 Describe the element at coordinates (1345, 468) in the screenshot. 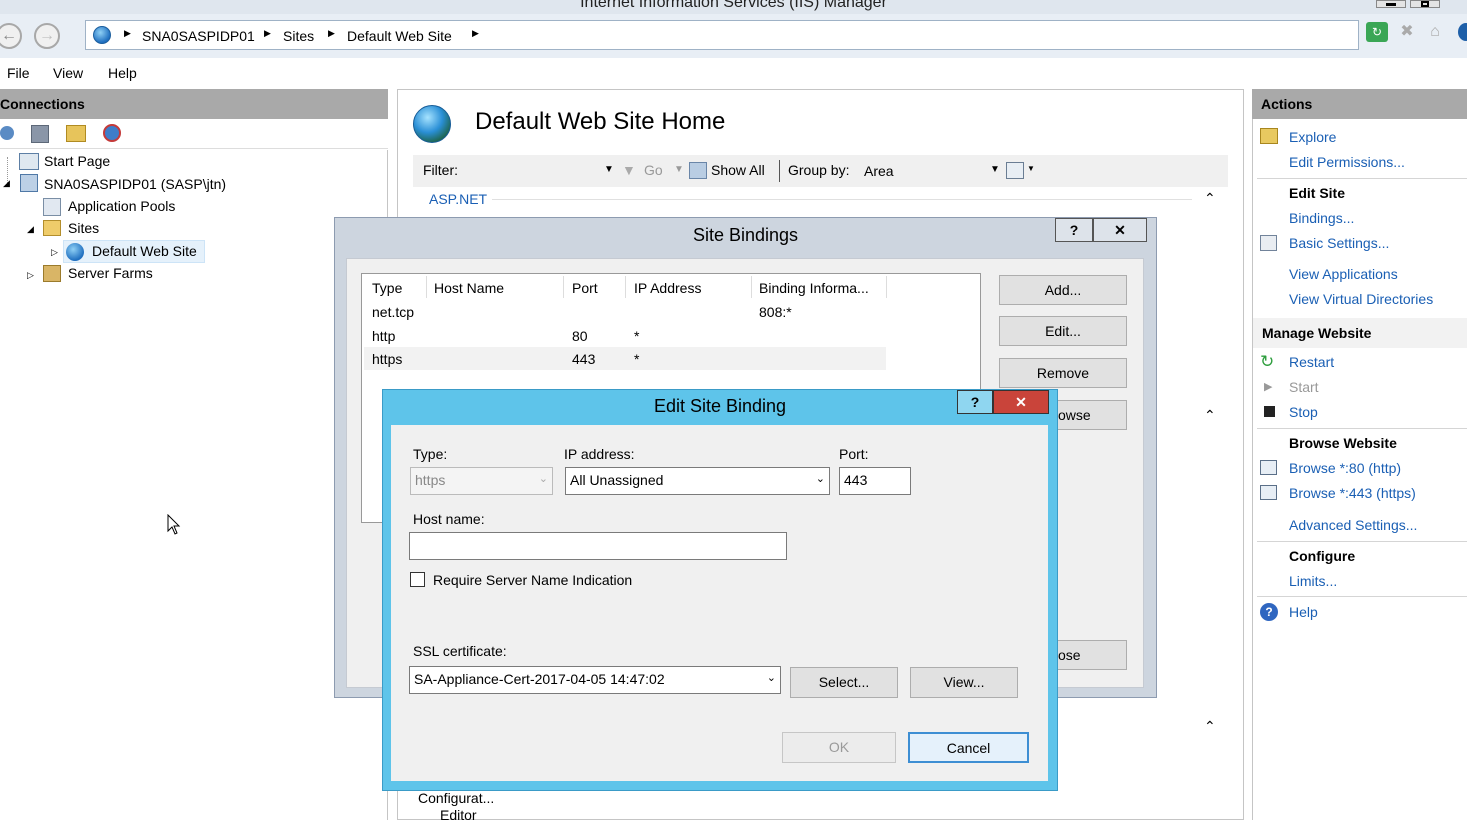

I see `action-browse-80: Browse *:80 (http)` at that location.